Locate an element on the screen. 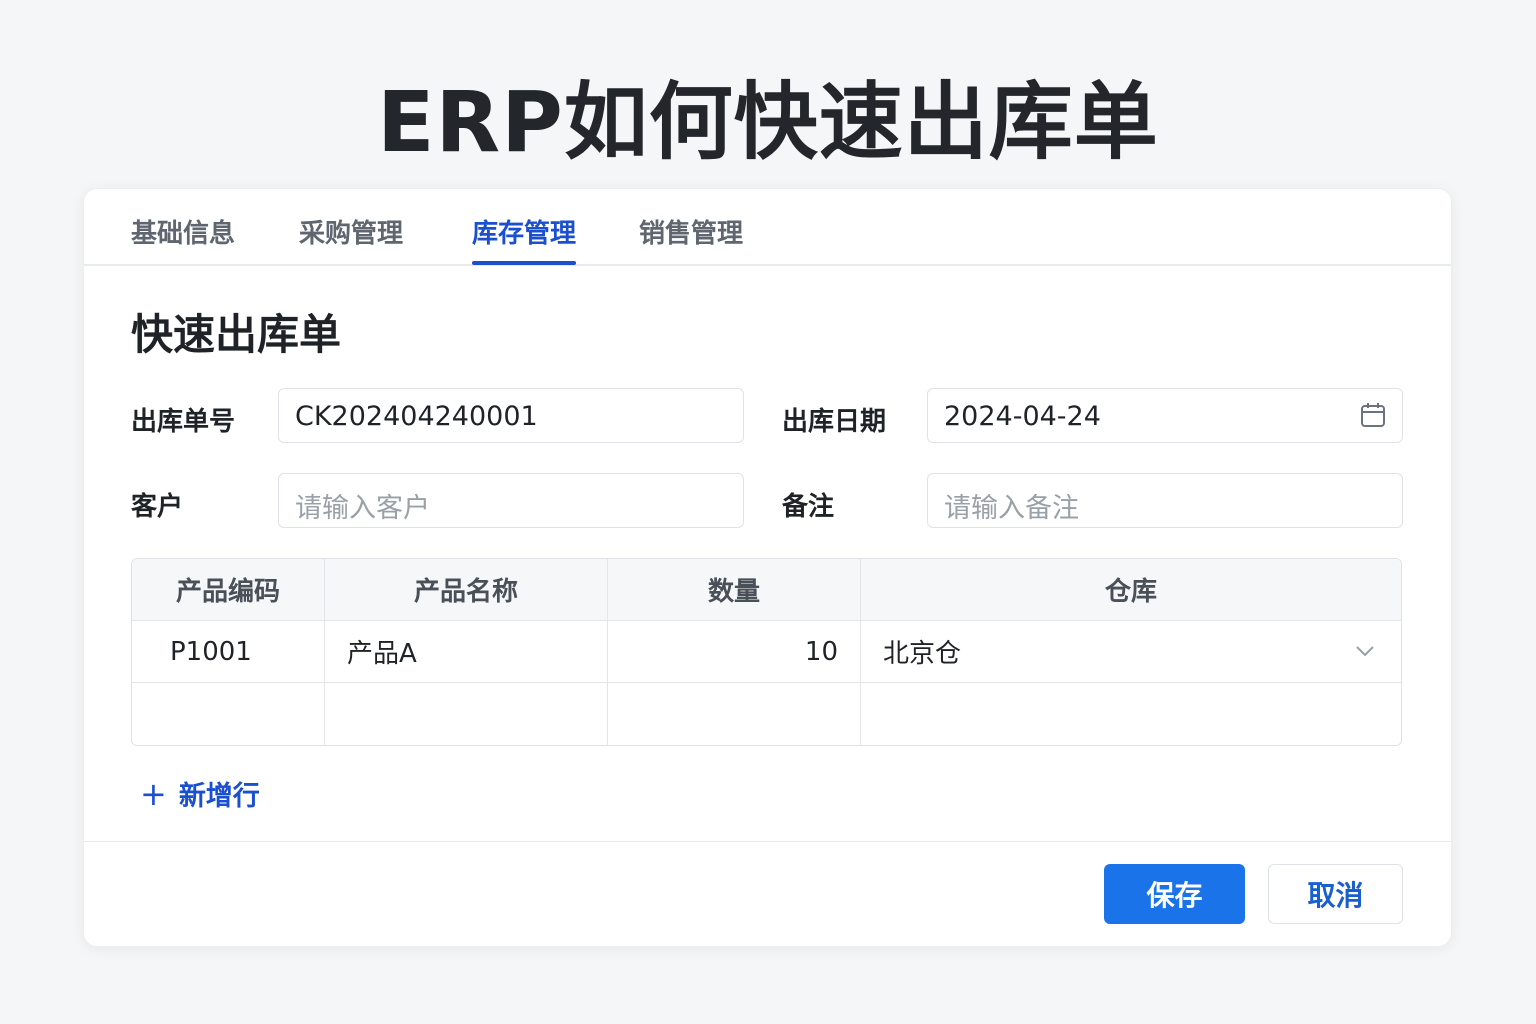 This screenshot has width=1536, height=1024. table-row-empty is located at coordinates (766, 714).